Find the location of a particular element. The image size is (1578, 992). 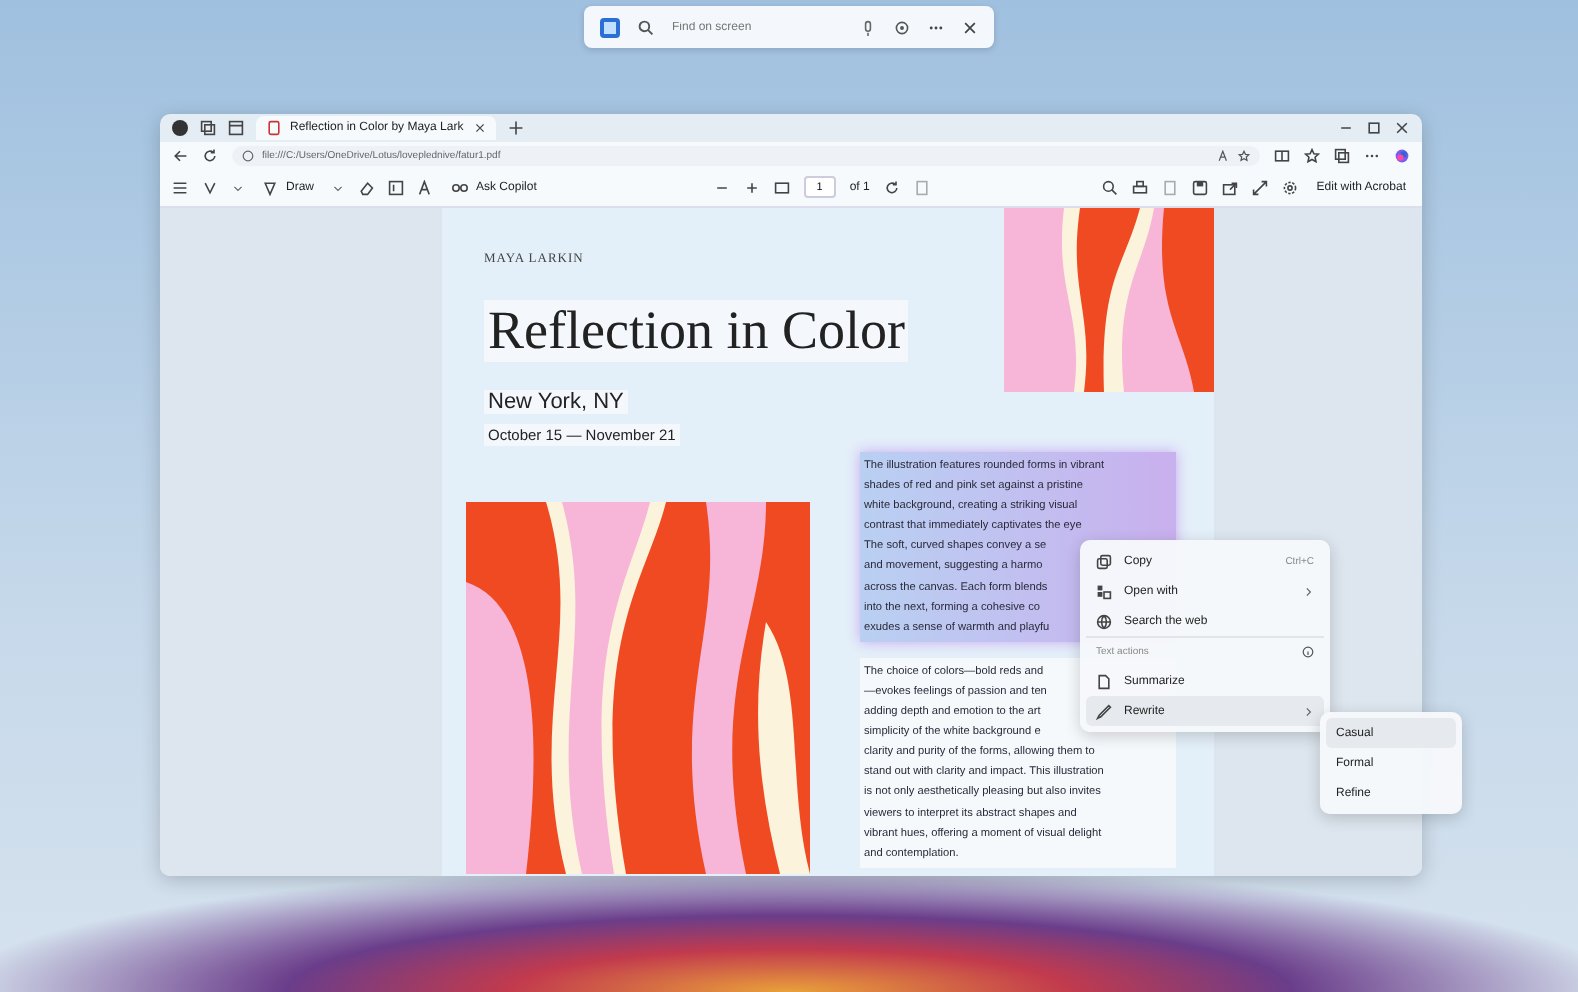

workspaces-icon is located at coordinates (208, 128).